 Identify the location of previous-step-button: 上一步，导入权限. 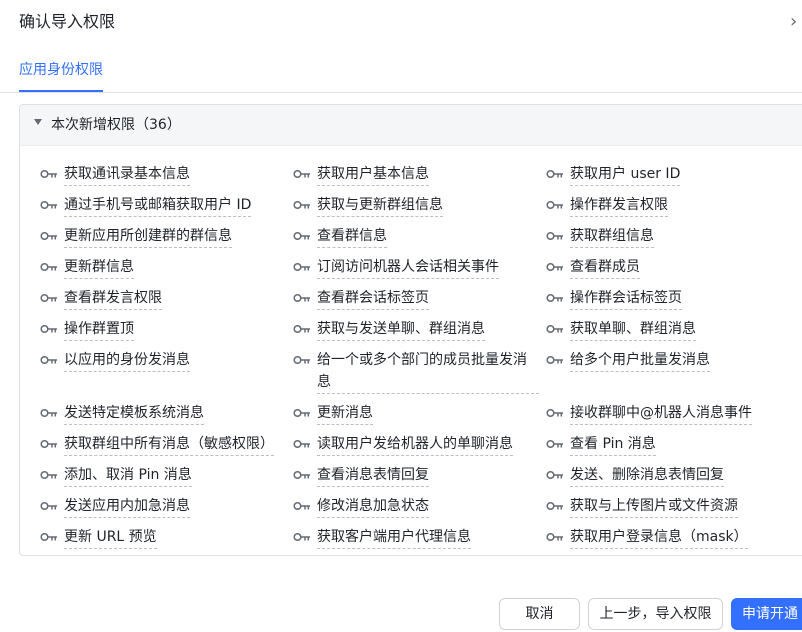
(655, 614).